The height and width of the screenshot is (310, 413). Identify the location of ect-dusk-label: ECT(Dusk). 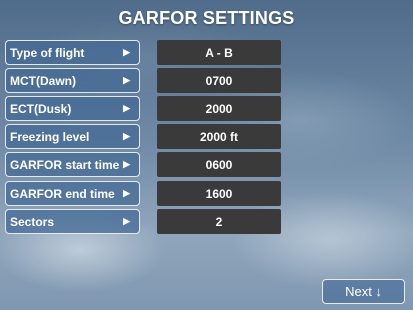
(41, 108).